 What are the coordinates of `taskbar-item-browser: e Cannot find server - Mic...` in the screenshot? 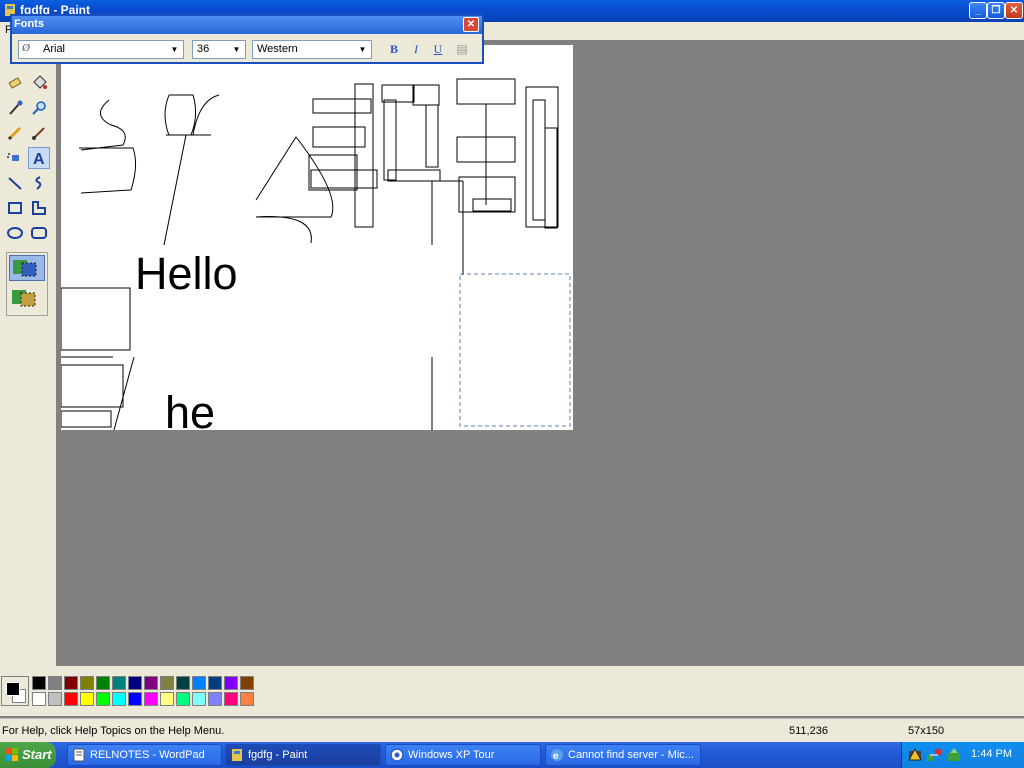 It's located at (623, 755).